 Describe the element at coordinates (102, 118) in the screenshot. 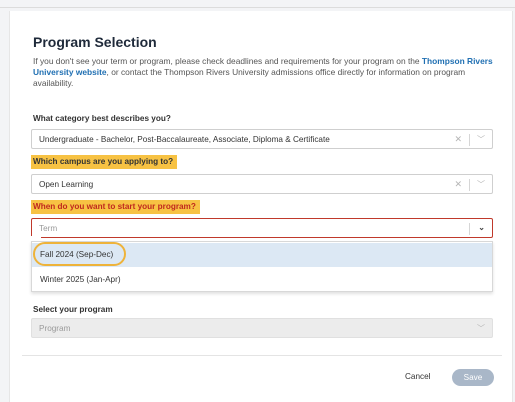

I see `category-label: What category best describes you?` at that location.